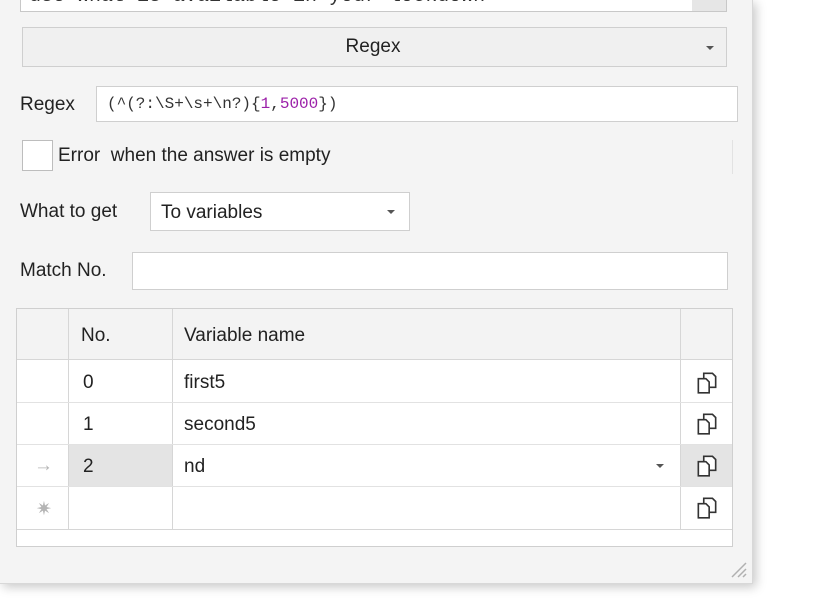  Describe the element at coordinates (275, 104) in the screenshot. I see `regex-text-comma: ,` at that location.